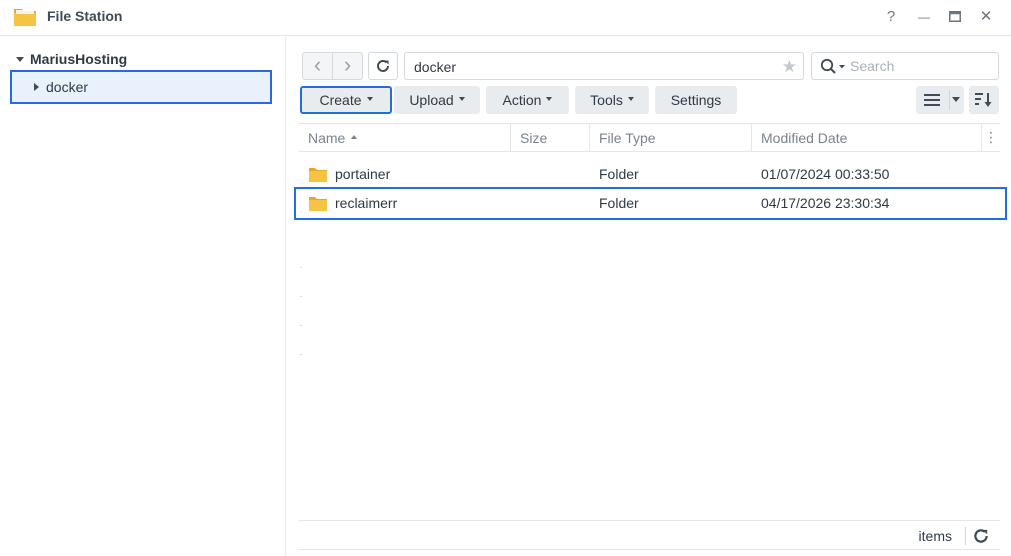 This screenshot has width=1011, height=556. Describe the element at coordinates (789, 67) in the screenshot. I see `star-icon: ★` at that location.